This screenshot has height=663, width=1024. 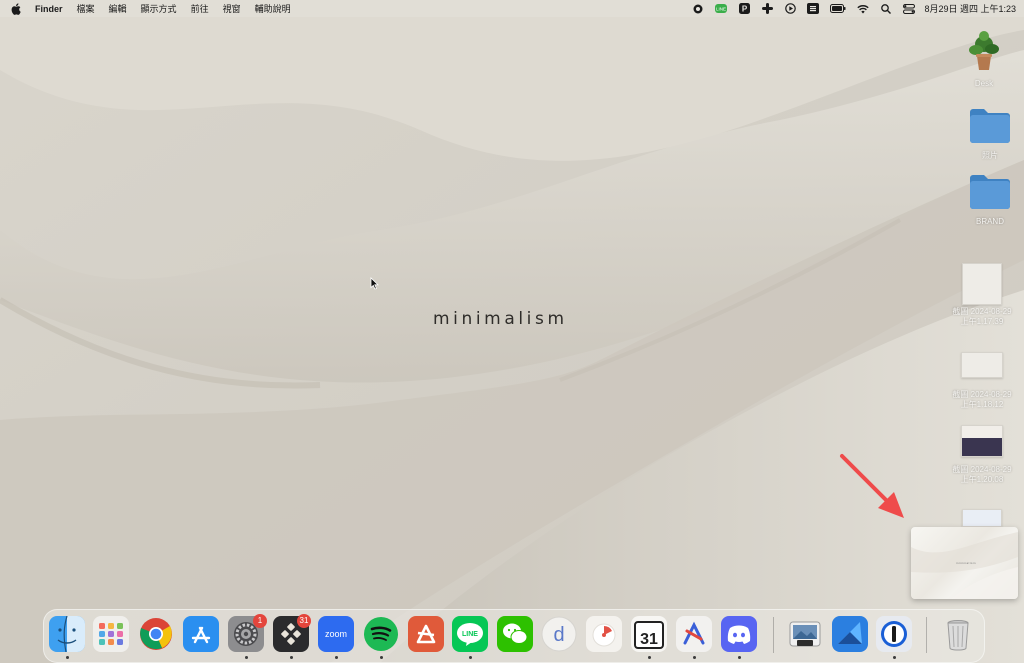 I want to click on fantastical-icon, so click(x=604, y=634).